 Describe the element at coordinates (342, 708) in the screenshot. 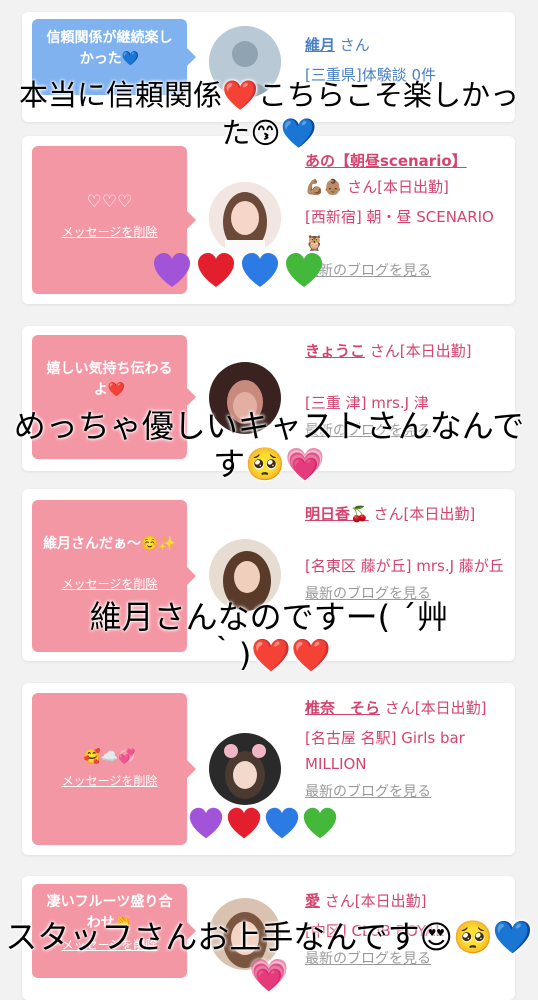

I see `cast-name-link: 椎奈 そら` at that location.